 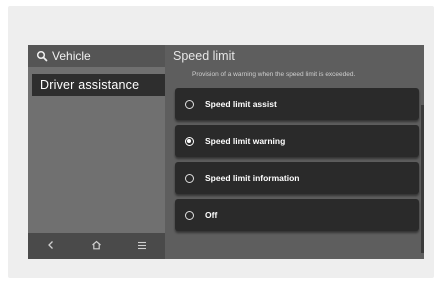 I want to click on home-icon, so click(x=96, y=246).